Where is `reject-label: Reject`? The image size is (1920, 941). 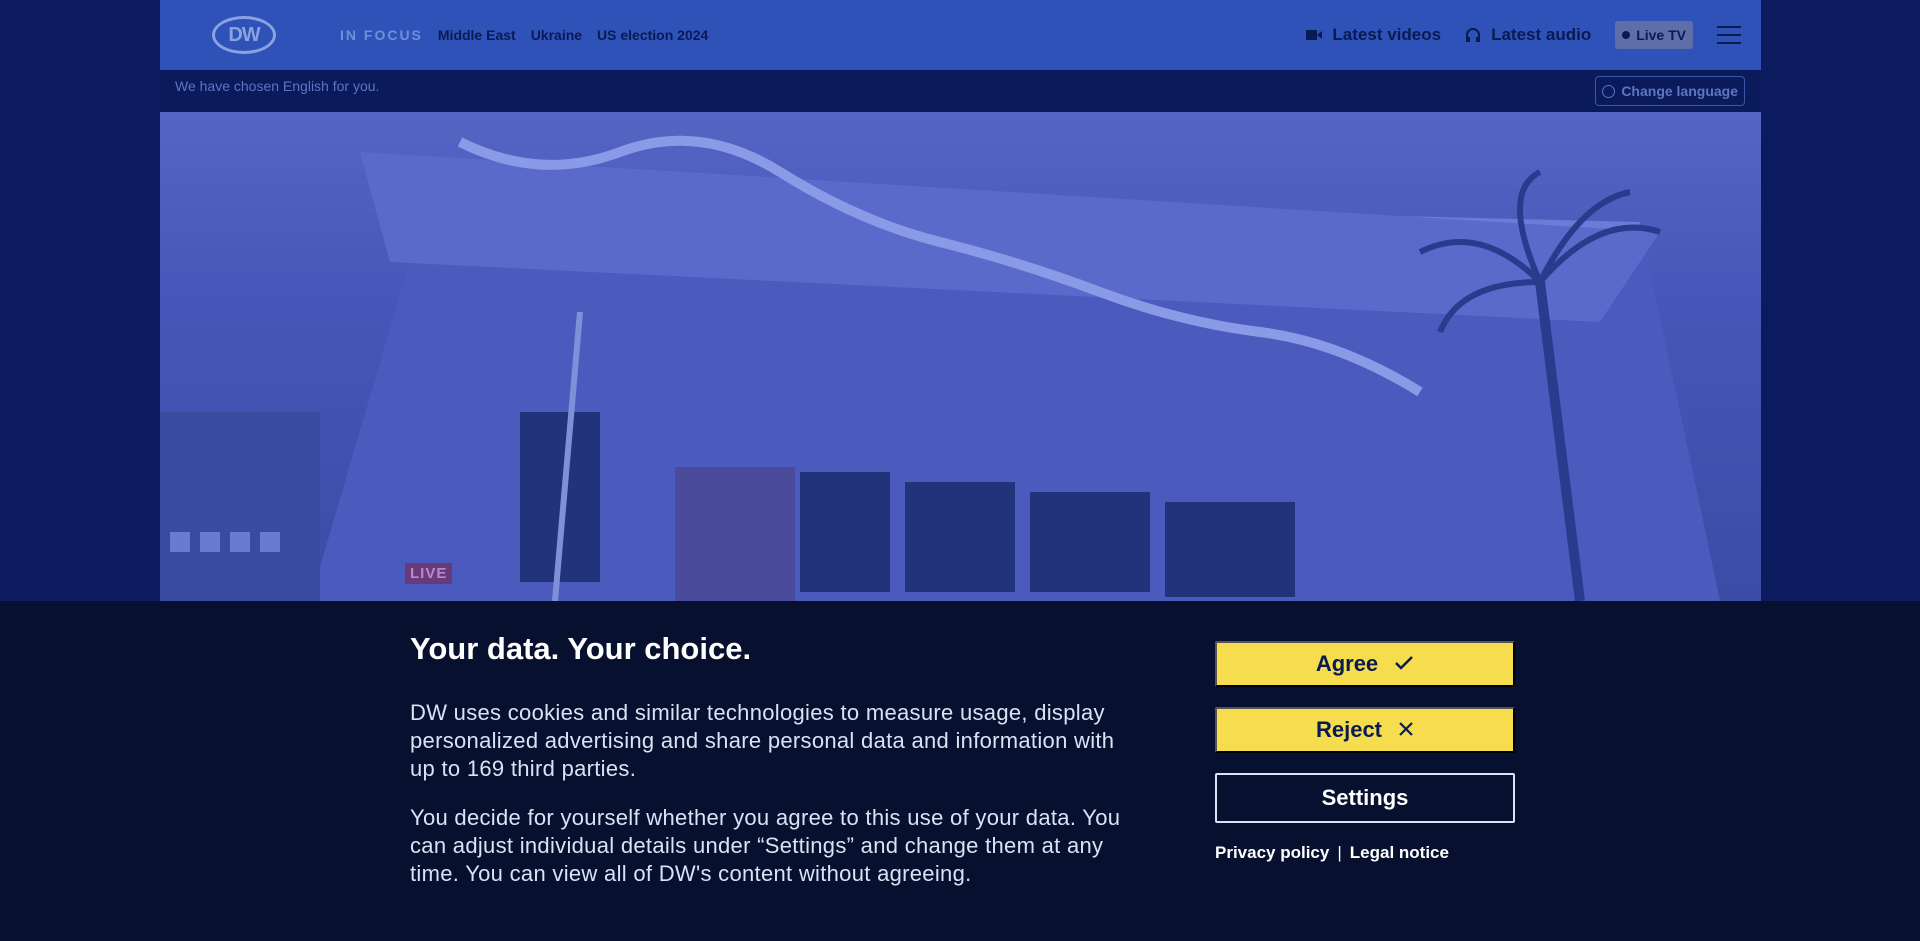 reject-label: Reject is located at coordinates (1349, 729).